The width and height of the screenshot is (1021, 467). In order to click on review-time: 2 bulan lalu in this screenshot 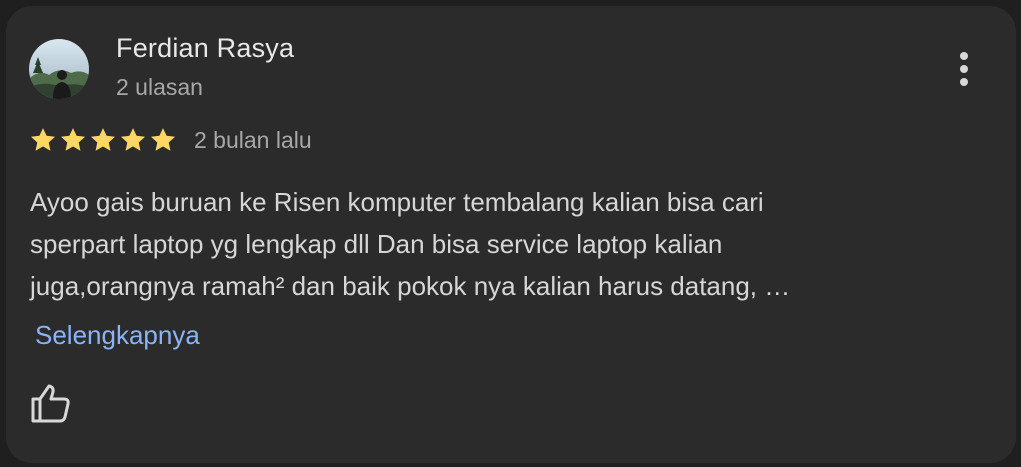, I will do `click(253, 139)`.